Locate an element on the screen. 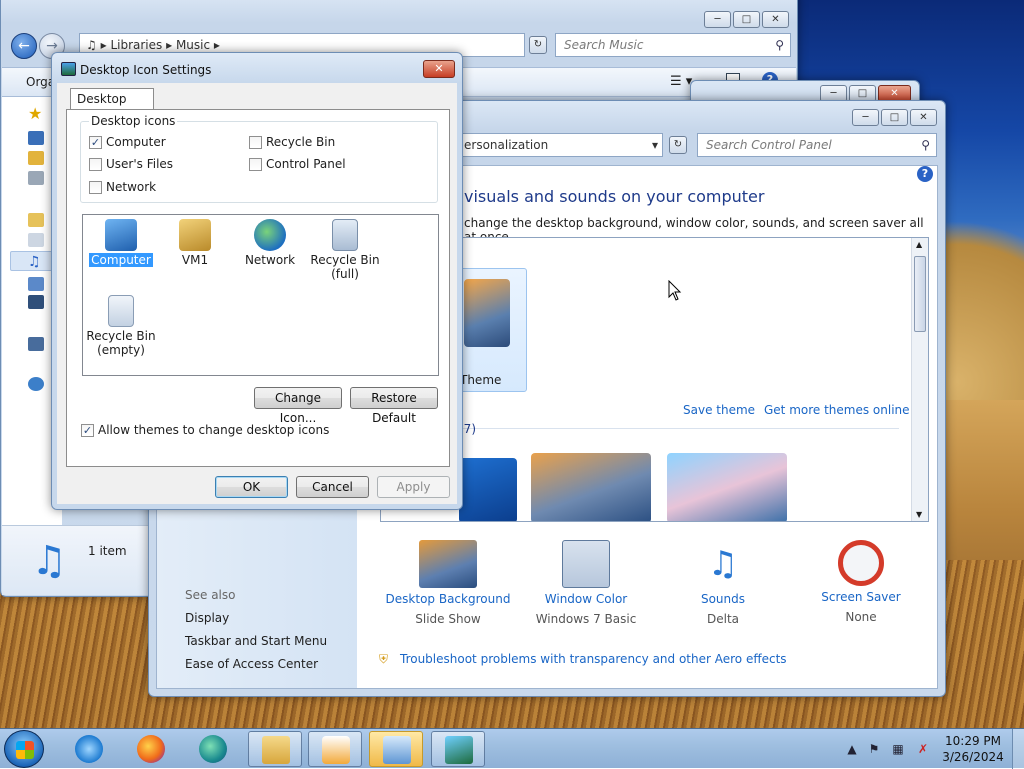 The height and width of the screenshot is (769, 1024). taskbar-control-panel is located at coordinates (396, 749).